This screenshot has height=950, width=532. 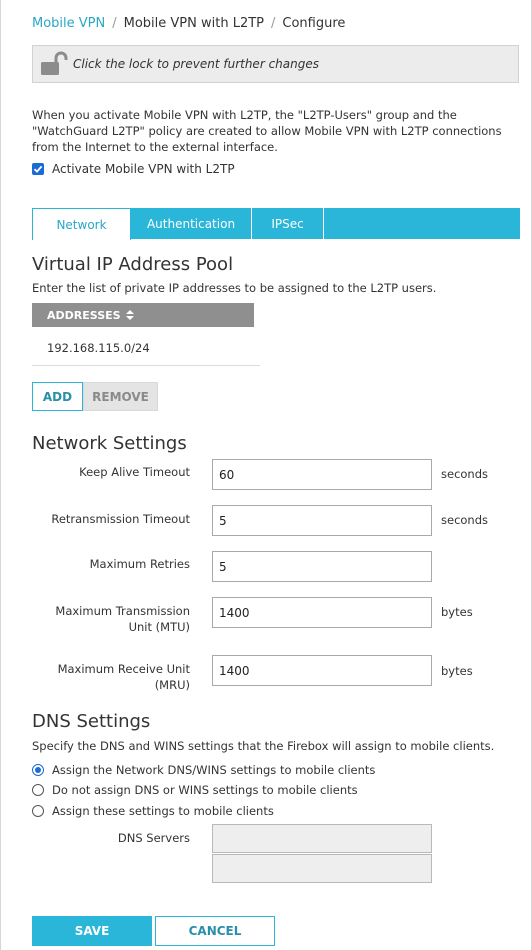 I want to click on add-button: ADD, so click(x=57, y=396).